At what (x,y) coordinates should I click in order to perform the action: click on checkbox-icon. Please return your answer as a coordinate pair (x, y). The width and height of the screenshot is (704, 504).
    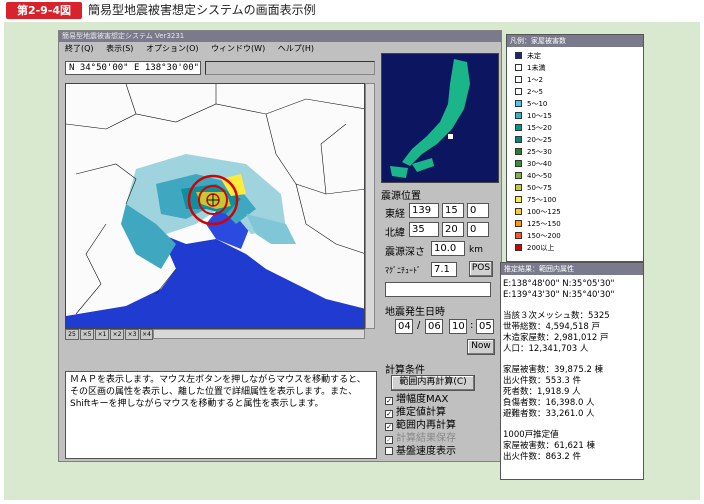
    Looking at the image, I should click on (389, 451).